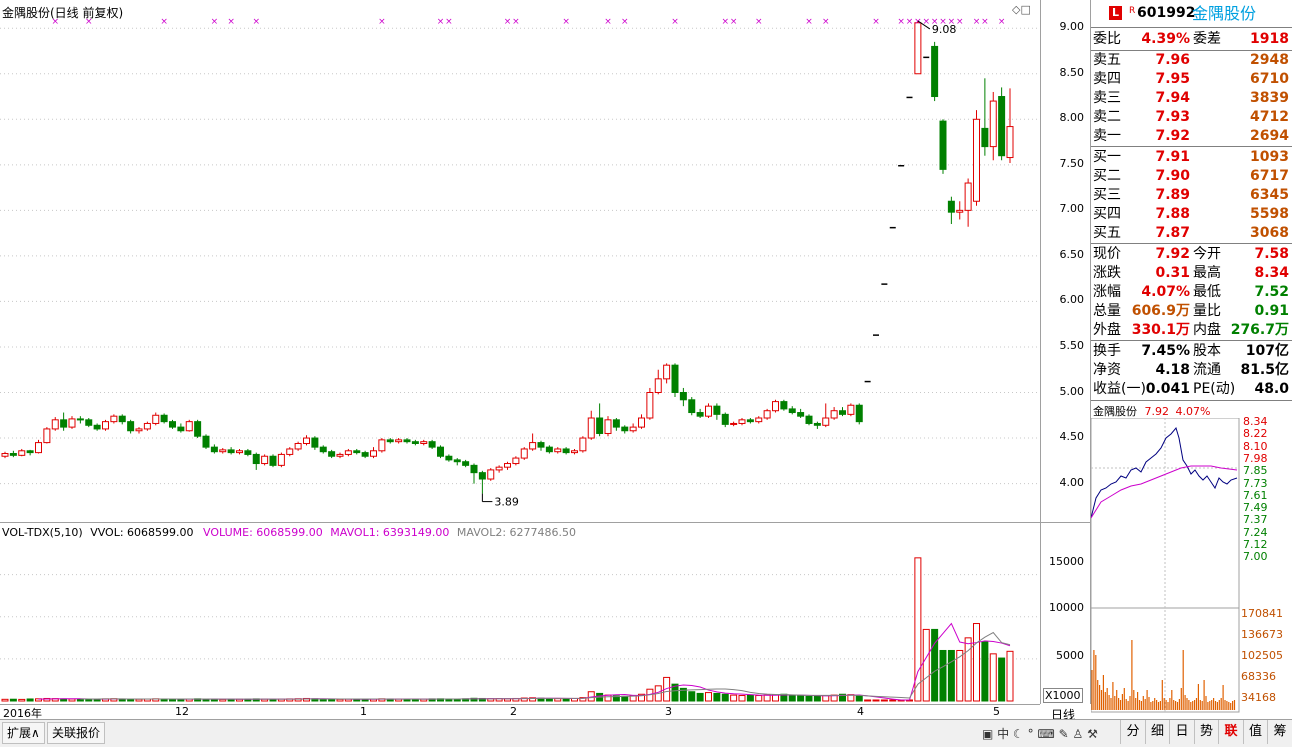 The width and height of the screenshot is (1292, 747). What do you see at coordinates (1255, 471) in the screenshot?
I see `mini-price-axis-label: 7.85` at bounding box center [1255, 471].